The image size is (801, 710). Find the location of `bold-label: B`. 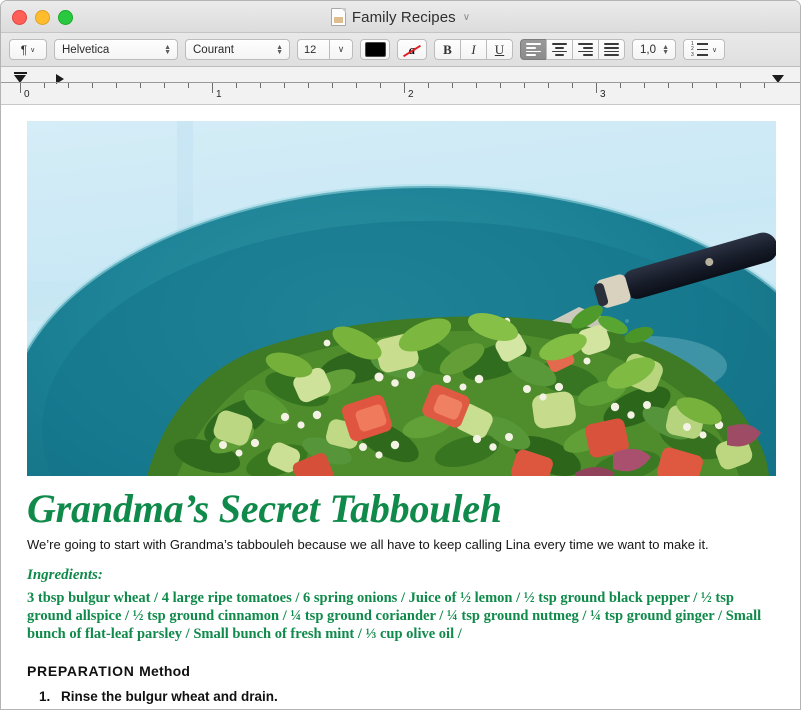

bold-label: B is located at coordinates (447, 49).